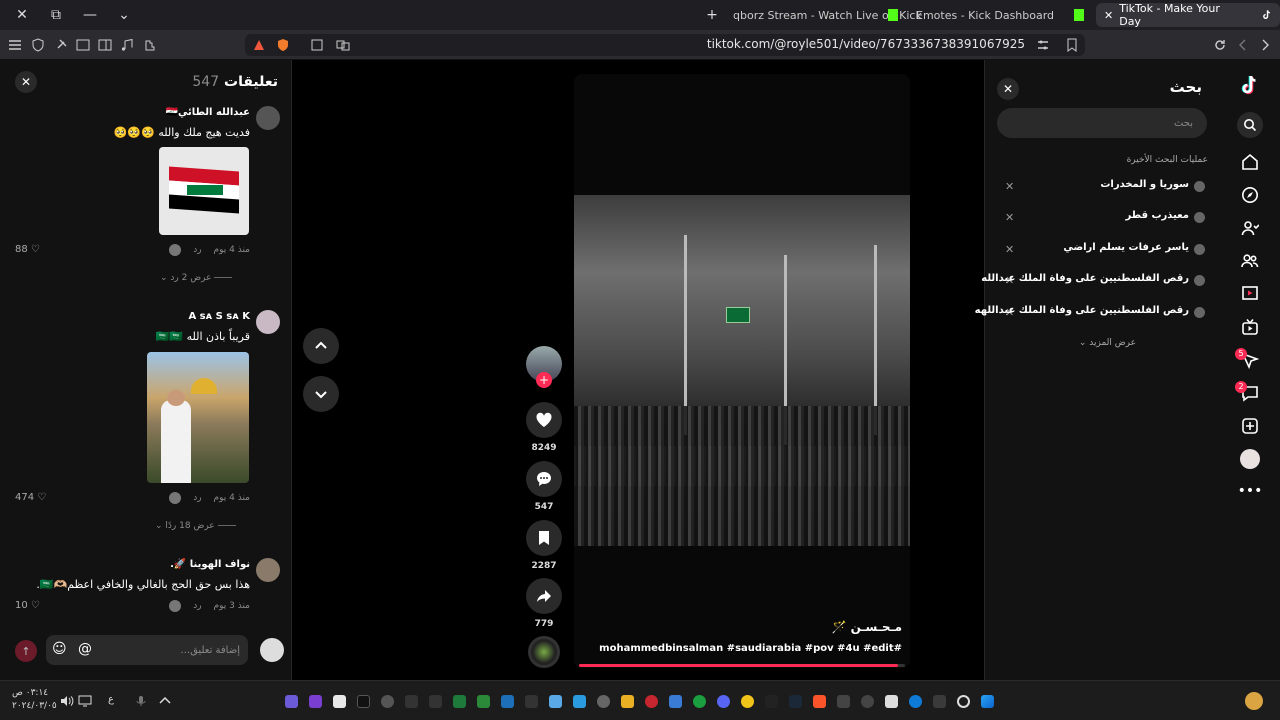 This screenshot has height=720, width=1280. Describe the element at coordinates (987, 701) in the screenshot. I see `windows-start-icon` at that location.